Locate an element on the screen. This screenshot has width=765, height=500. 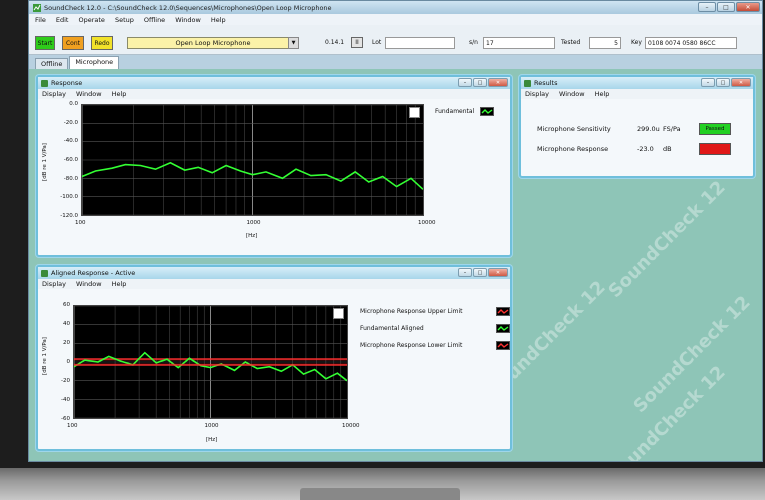
menu-offline: Offline is located at coordinates (154, 20).